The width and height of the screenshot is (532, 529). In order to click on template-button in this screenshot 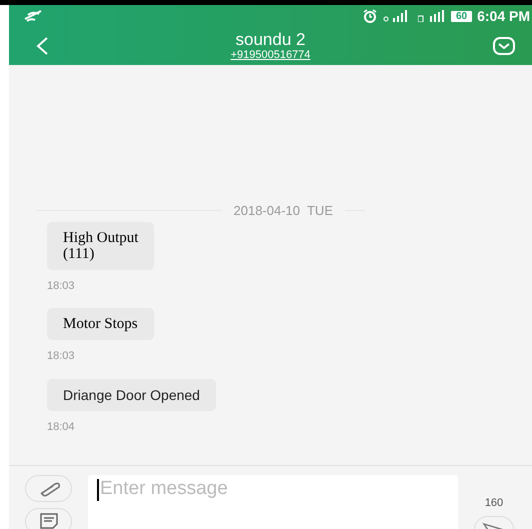, I will do `click(48, 518)`.